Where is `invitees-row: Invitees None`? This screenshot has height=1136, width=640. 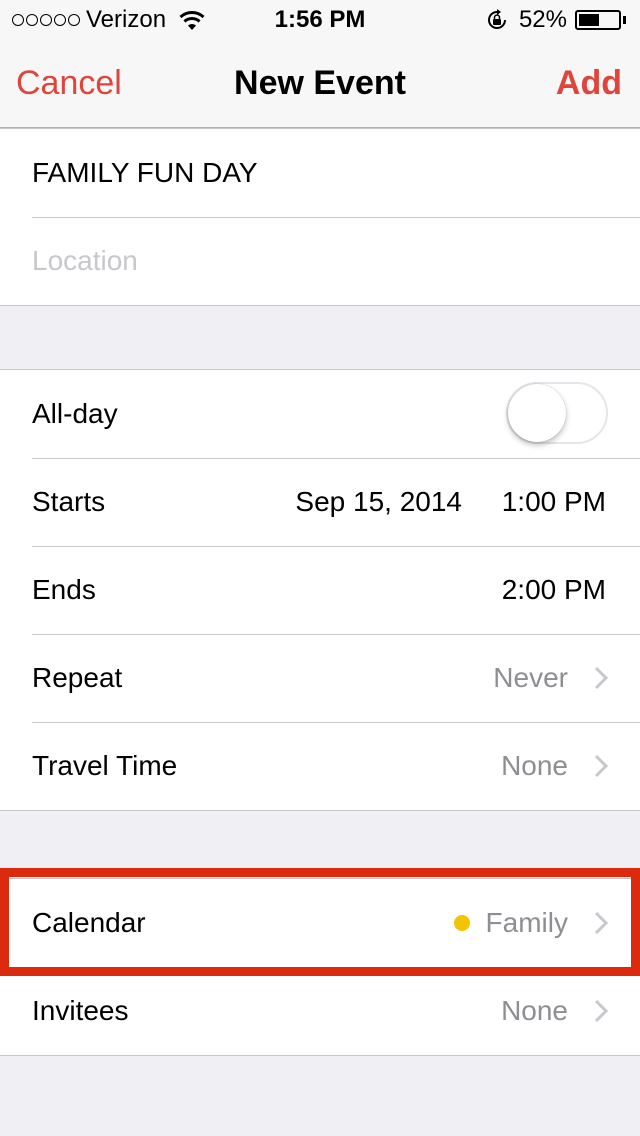 invitees-row: Invitees None is located at coordinates (320, 1011).